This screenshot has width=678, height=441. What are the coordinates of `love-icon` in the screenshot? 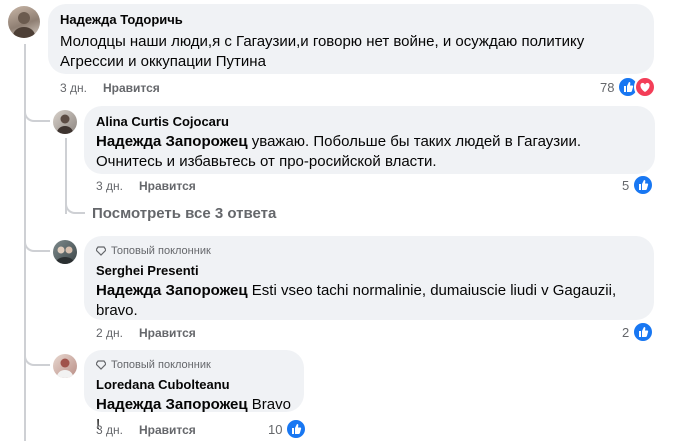 It's located at (645, 87).